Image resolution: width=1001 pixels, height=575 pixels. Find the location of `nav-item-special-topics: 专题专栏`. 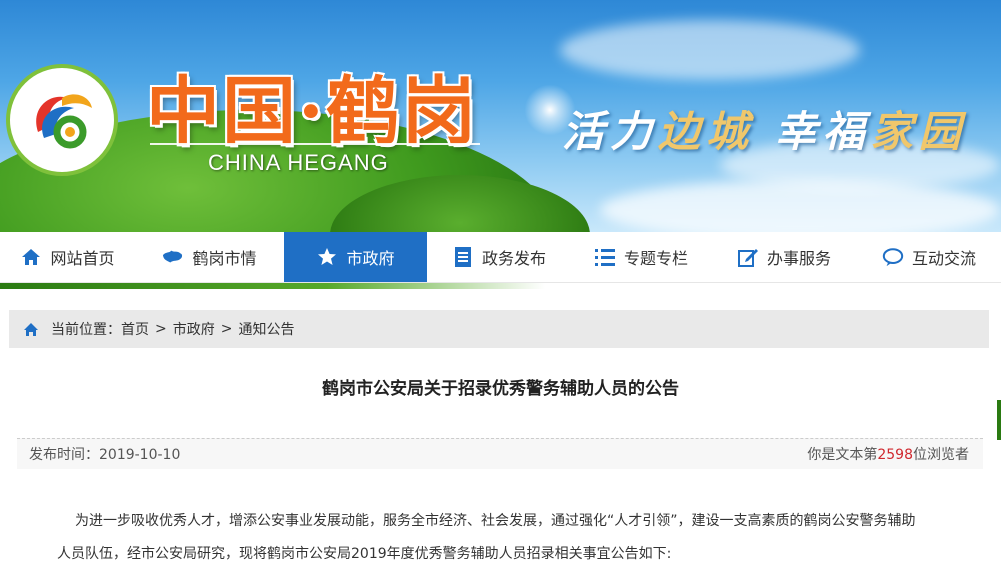

nav-item-special-topics: 专题专栏 is located at coordinates (641, 257).